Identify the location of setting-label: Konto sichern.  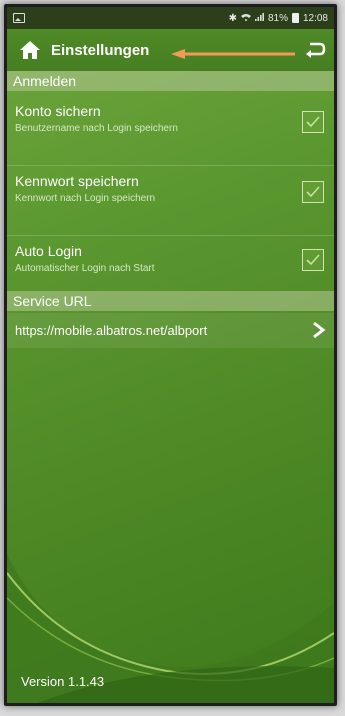
(58, 111).